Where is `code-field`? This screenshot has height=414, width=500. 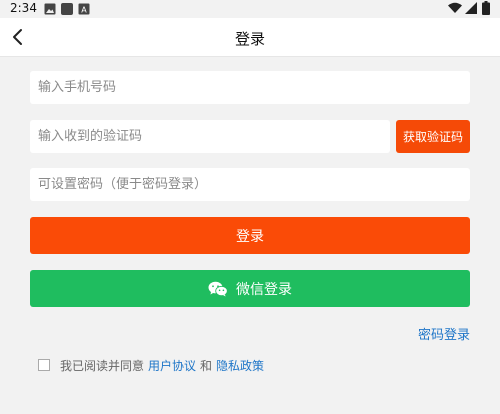 code-field is located at coordinates (210, 136).